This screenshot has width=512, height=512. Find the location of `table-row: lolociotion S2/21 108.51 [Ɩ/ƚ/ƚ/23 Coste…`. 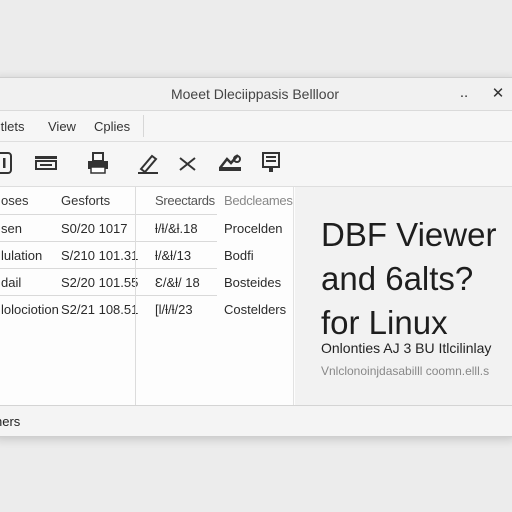

table-row: lolociotion S2/21 108.51 [Ɩ/ƚ/ƚ/23 Coste… is located at coordinates (147, 309).